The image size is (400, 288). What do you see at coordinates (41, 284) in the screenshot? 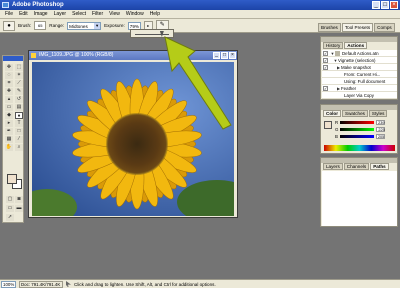
I see `doc-size-info: Doc: 791.4K/791.4K` at bounding box center [41, 284].